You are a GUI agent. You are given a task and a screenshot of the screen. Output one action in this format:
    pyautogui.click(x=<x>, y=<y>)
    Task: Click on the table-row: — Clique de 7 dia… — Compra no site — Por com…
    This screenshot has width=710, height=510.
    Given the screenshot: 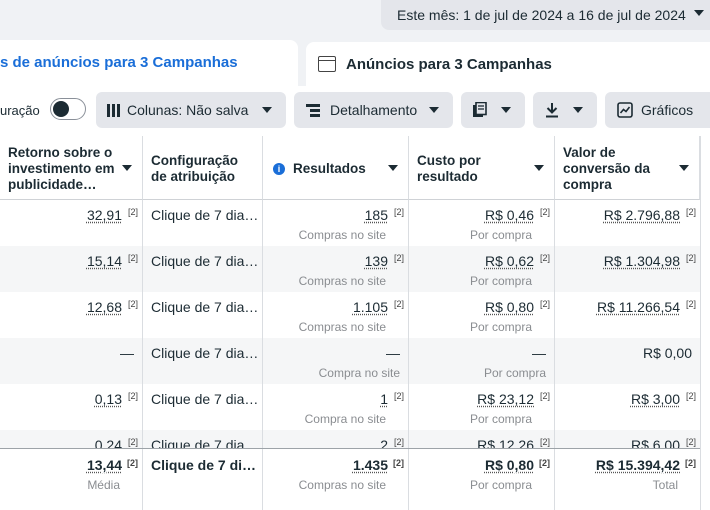 What is the action you would take?
    pyautogui.click(x=350, y=361)
    